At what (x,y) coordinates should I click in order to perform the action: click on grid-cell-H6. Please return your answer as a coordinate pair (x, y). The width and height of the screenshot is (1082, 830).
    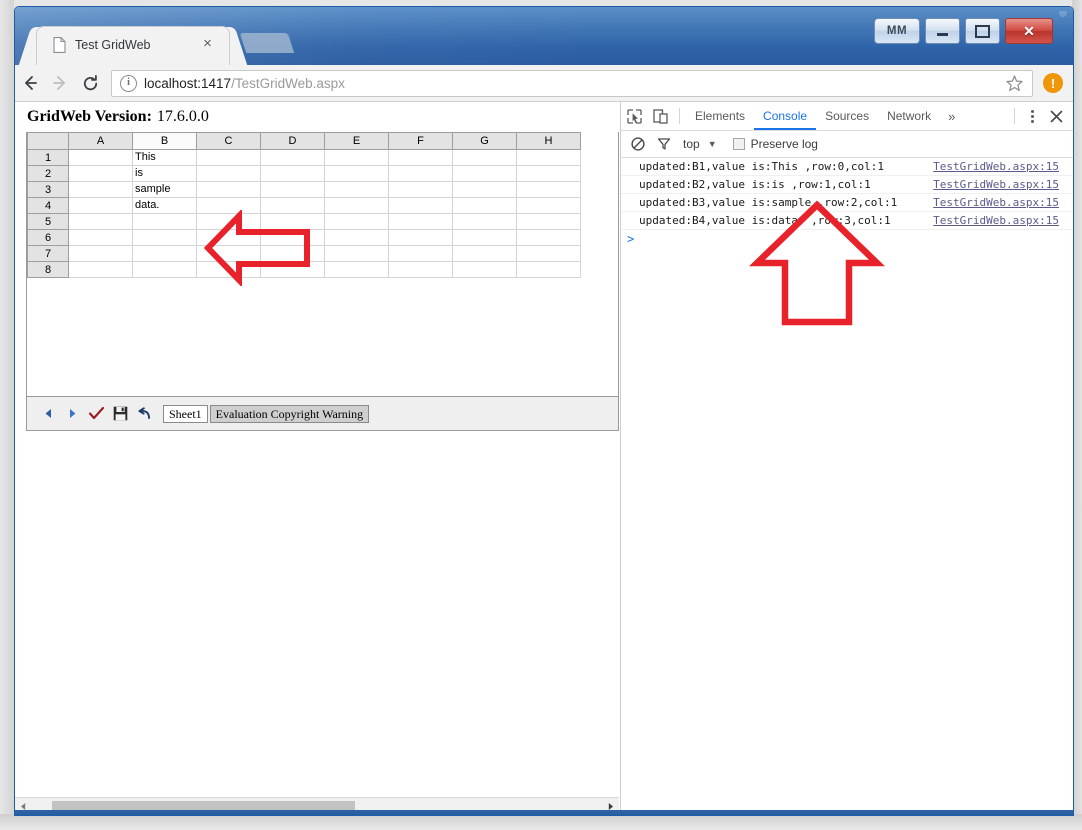
    Looking at the image, I should click on (548, 237).